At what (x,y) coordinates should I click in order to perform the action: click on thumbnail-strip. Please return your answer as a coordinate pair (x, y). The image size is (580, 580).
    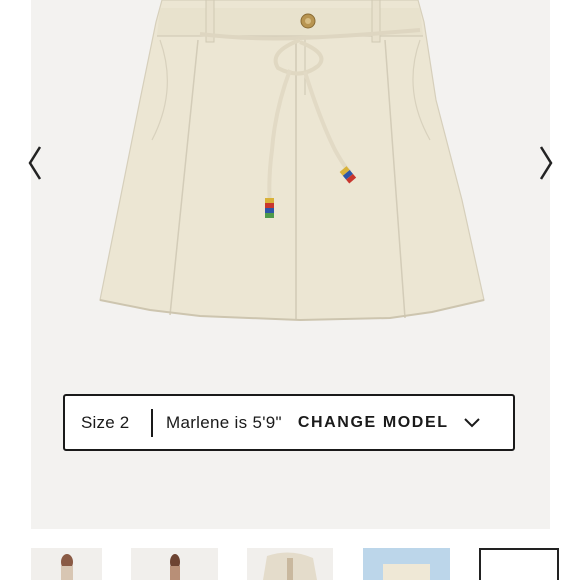
    Looking at the image, I should click on (290, 564).